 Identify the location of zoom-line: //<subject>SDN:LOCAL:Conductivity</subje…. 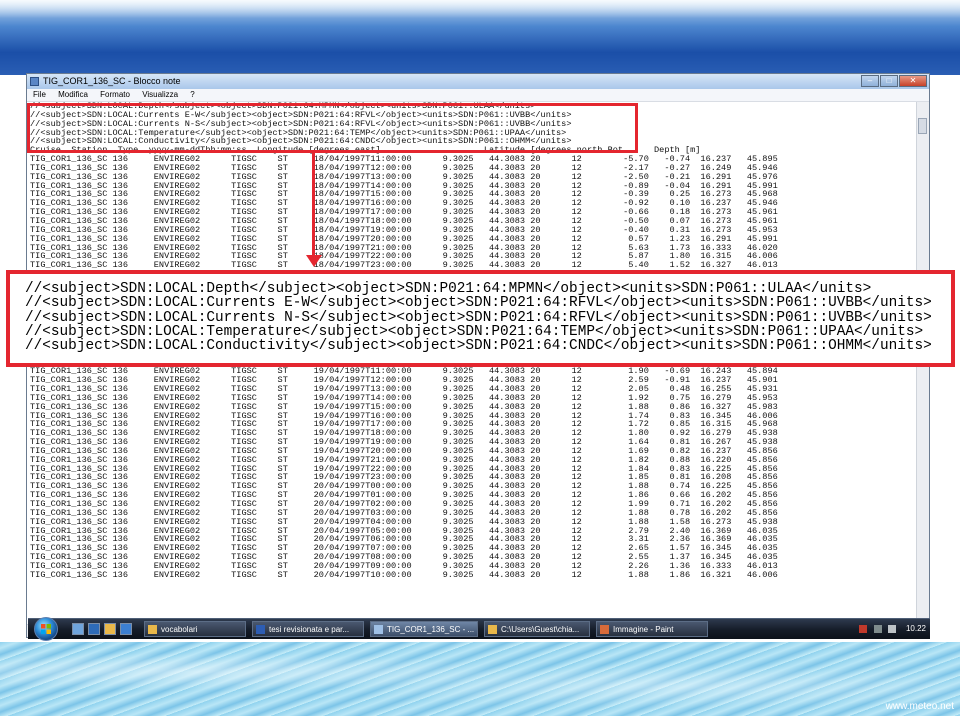
(478, 346).